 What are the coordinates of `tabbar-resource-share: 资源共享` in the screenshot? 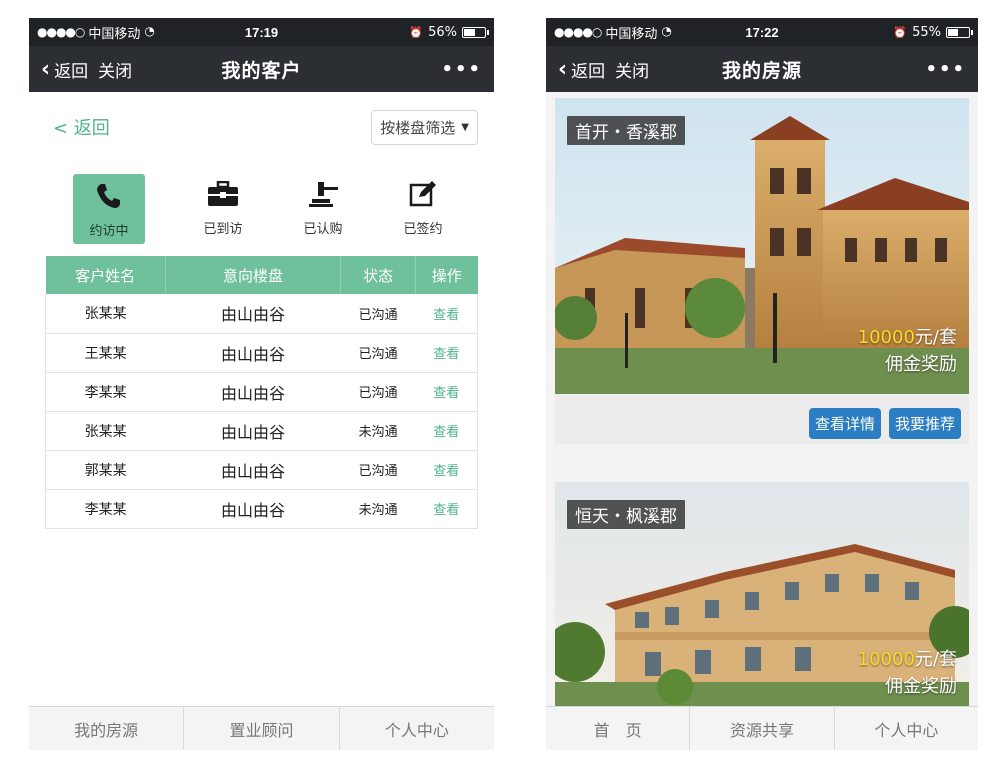 It's located at (762, 728).